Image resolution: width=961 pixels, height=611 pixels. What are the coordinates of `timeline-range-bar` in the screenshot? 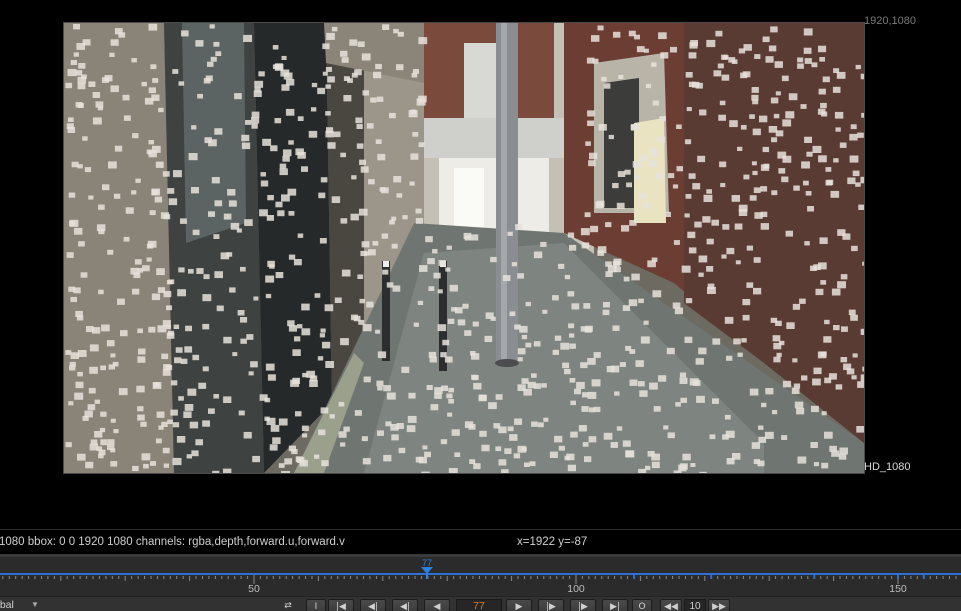 It's located at (480, 574).